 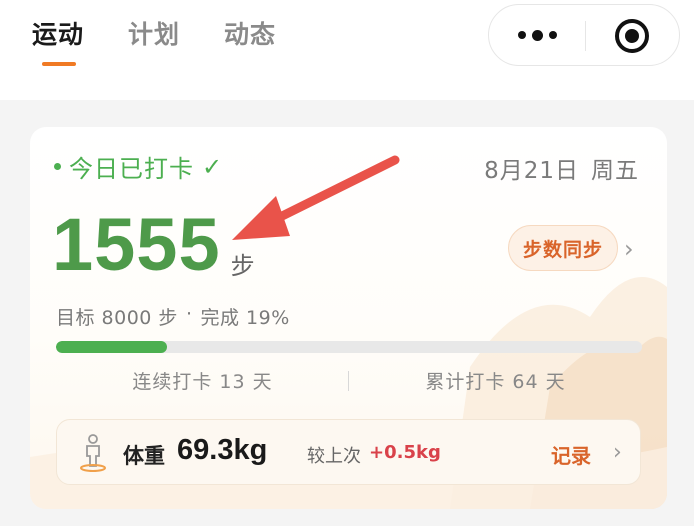 What do you see at coordinates (563, 248) in the screenshot?
I see `step-sync-button: 步数同步` at bounding box center [563, 248].